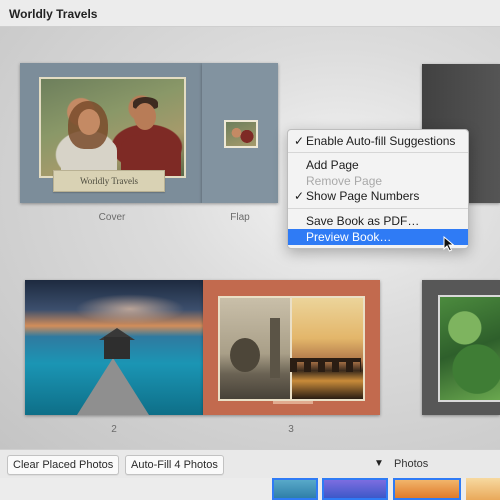 This screenshot has width=500, height=500. I want to click on window-title: Worldly Travels, so click(53, 14).